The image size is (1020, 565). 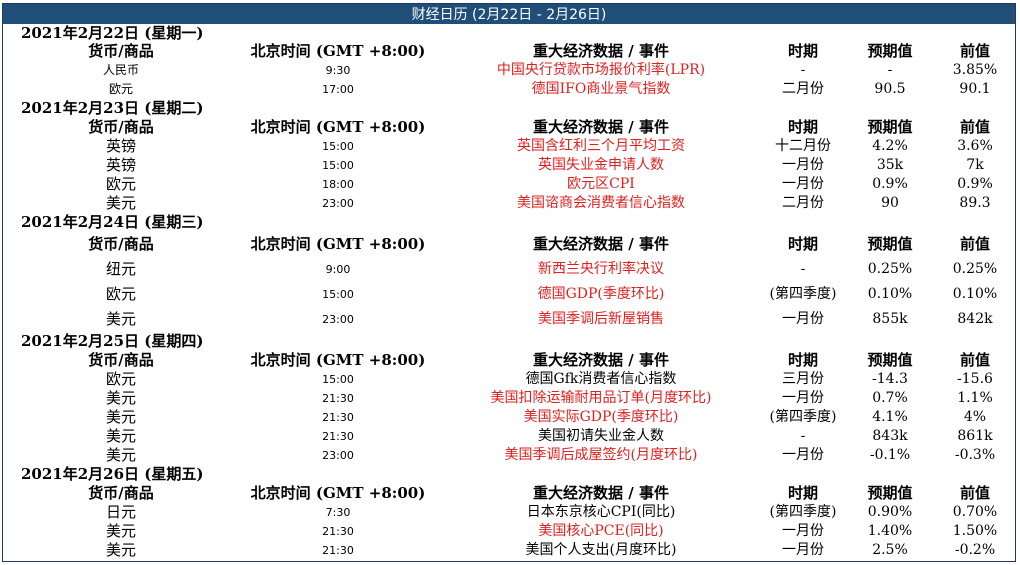 I want to click on event-name: 新西兰央行利率决议, so click(x=601, y=269).